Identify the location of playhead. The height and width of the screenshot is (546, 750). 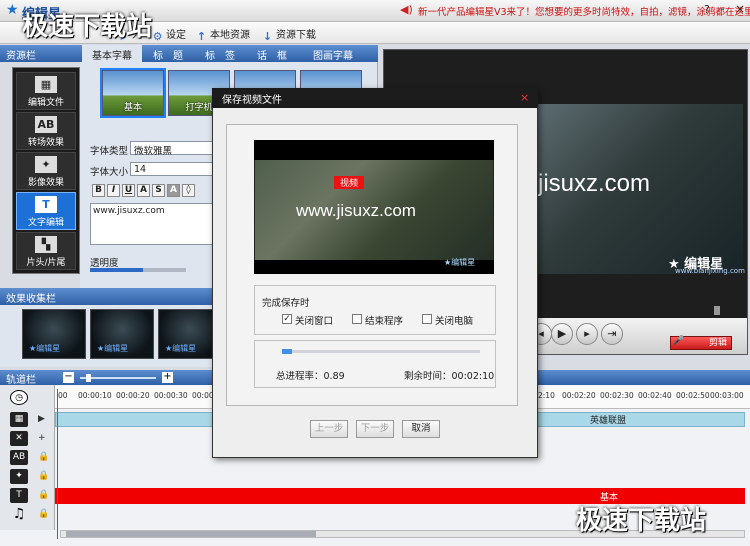
(57, 464).